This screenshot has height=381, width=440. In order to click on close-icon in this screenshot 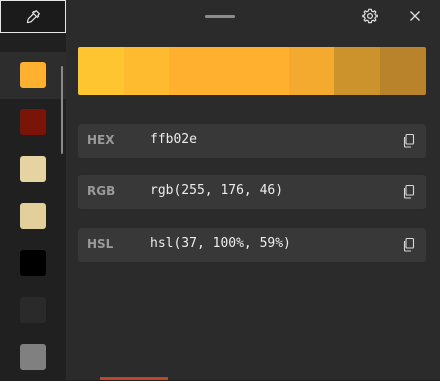, I will do `click(415, 16)`.